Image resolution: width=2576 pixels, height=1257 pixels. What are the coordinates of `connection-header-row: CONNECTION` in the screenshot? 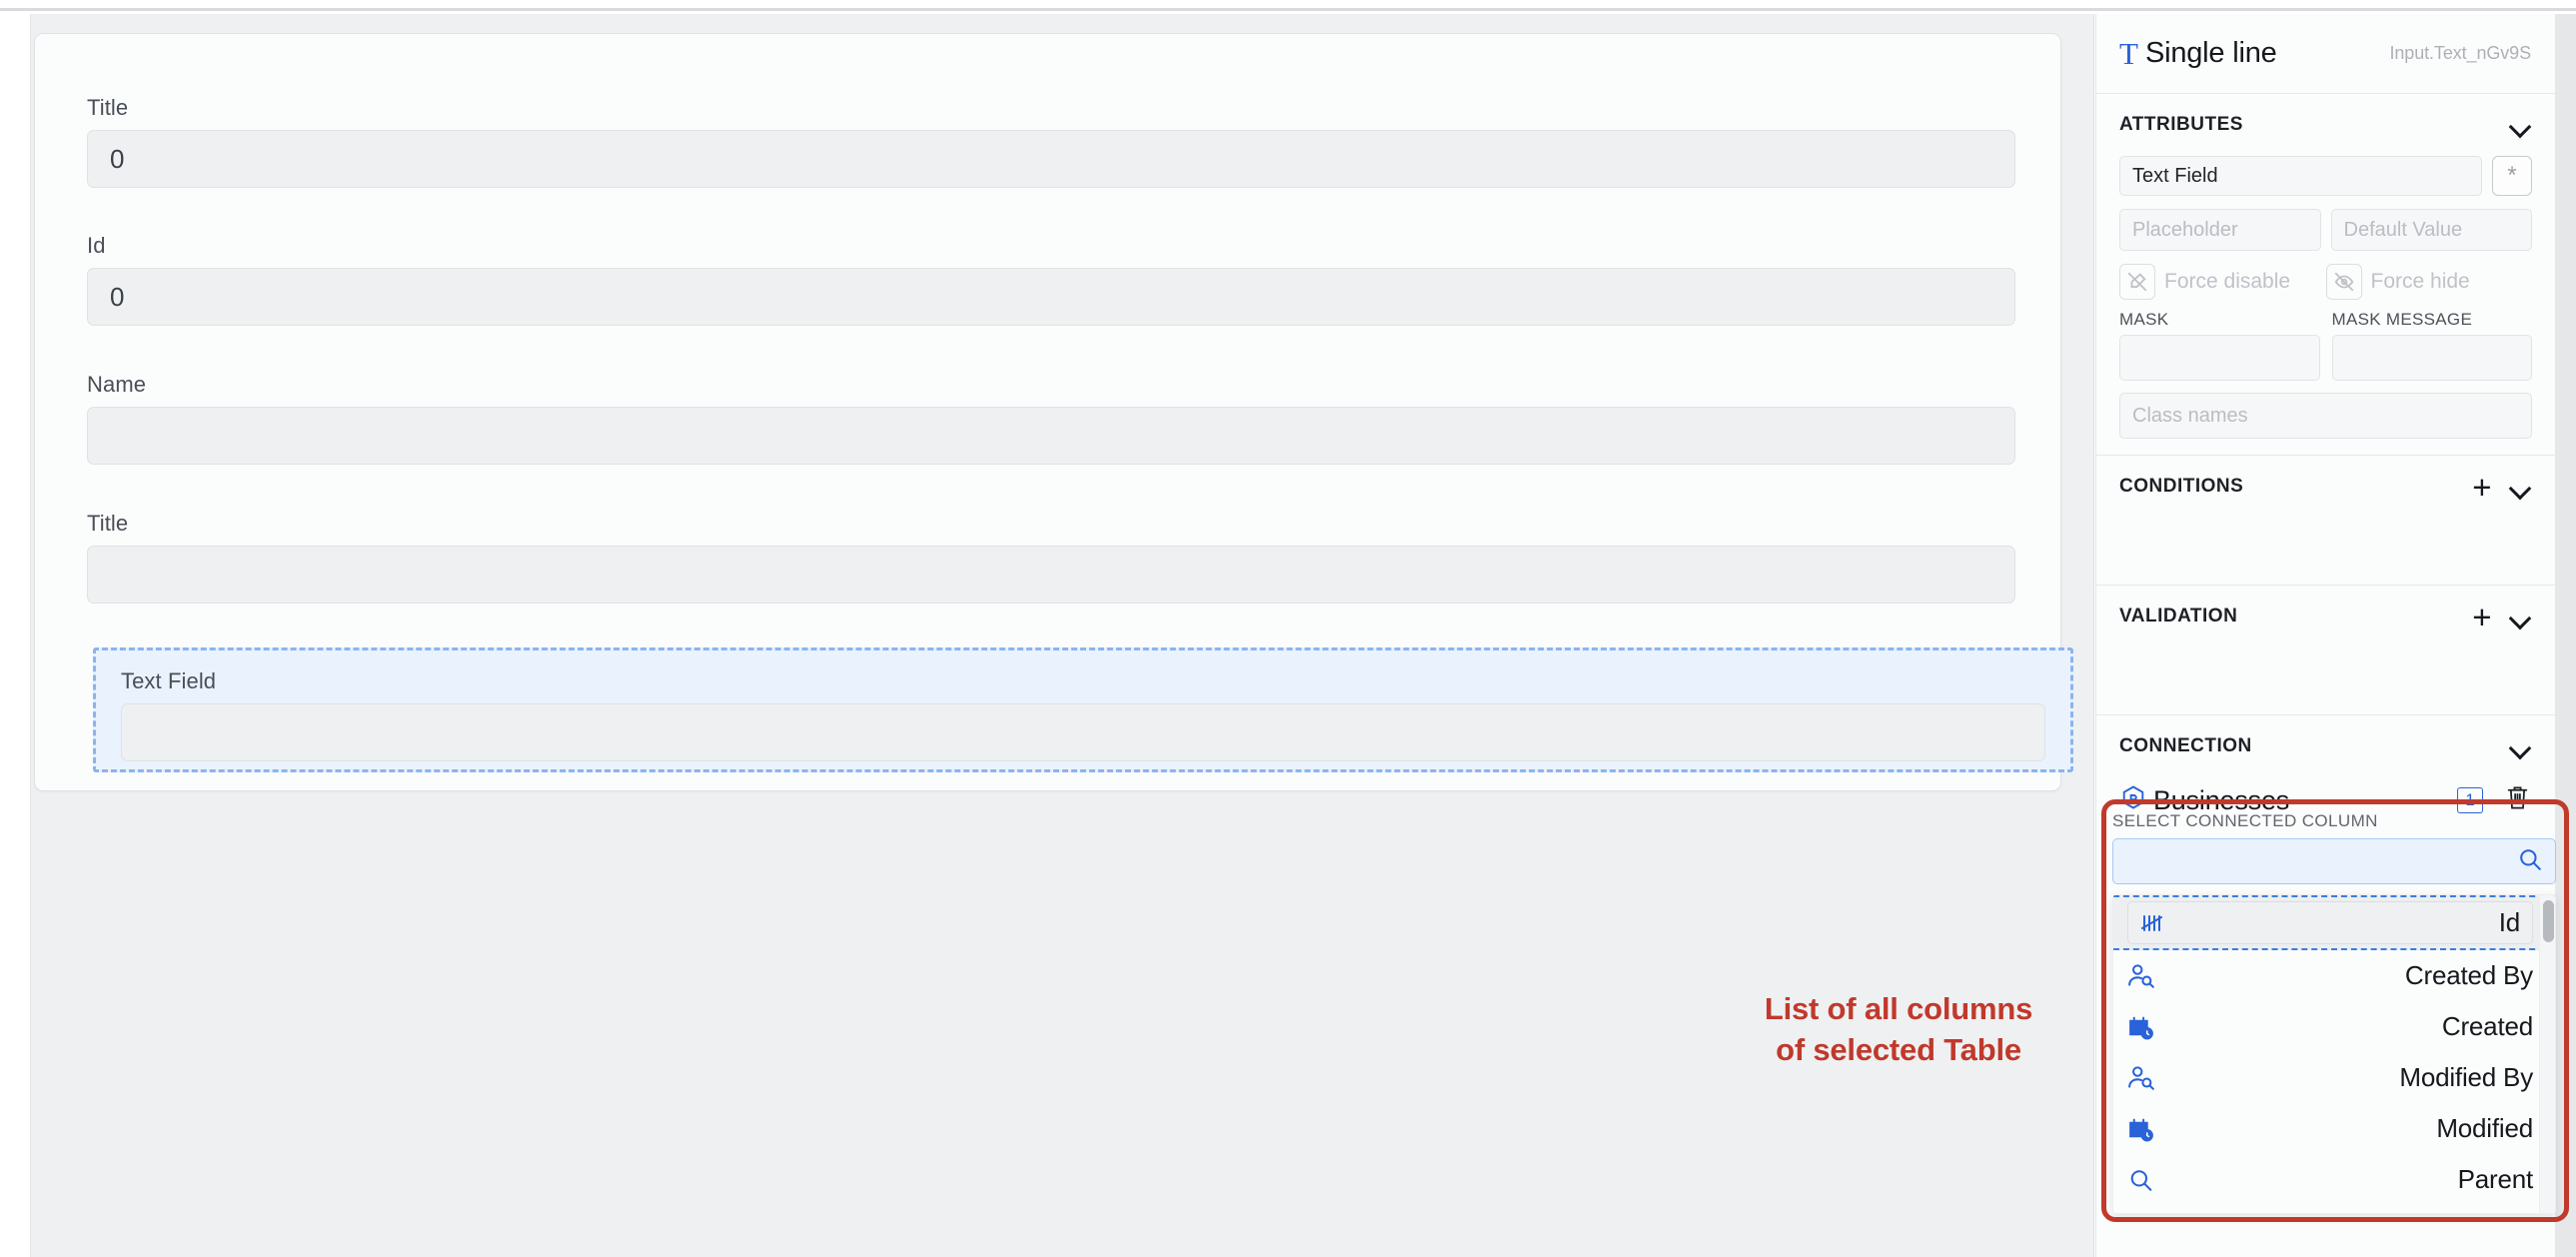 It's located at (2325, 746).